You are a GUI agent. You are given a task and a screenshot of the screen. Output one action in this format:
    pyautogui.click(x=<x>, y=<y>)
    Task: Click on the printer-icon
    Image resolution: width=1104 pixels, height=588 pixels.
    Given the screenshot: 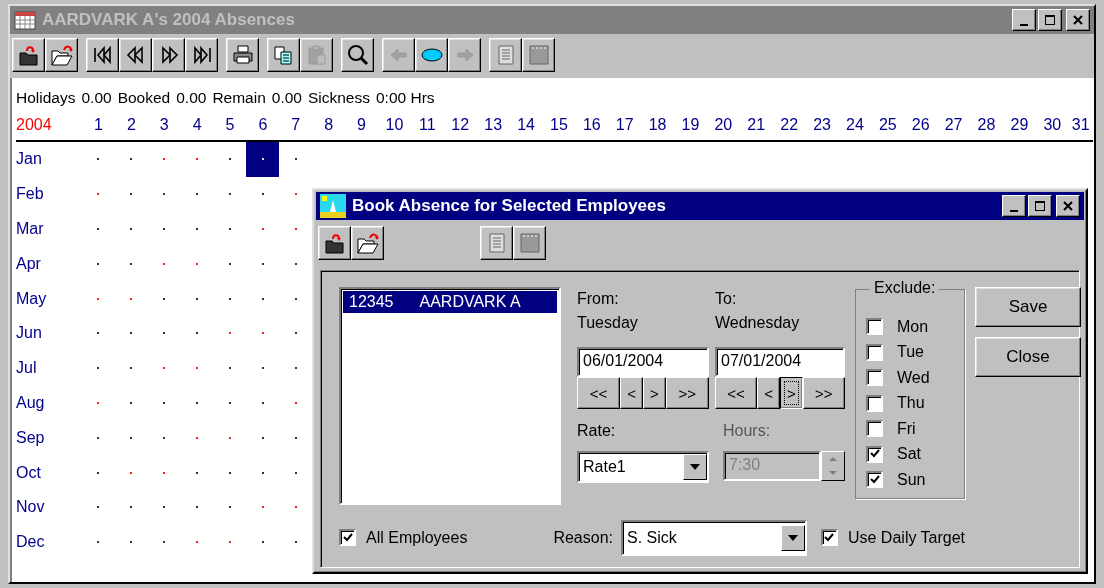 What is the action you would take?
    pyautogui.click(x=242, y=55)
    